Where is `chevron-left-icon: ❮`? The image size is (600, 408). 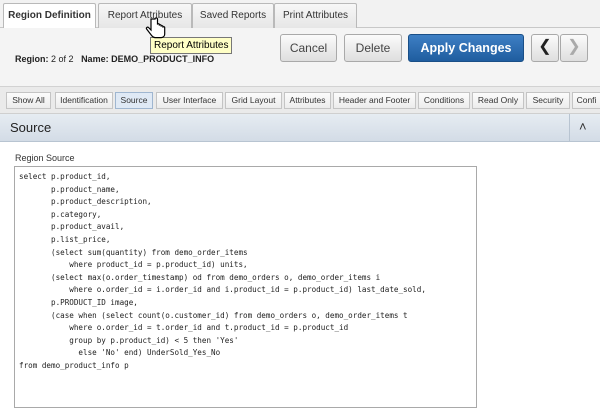
chevron-left-icon: ❮ is located at coordinates (545, 46).